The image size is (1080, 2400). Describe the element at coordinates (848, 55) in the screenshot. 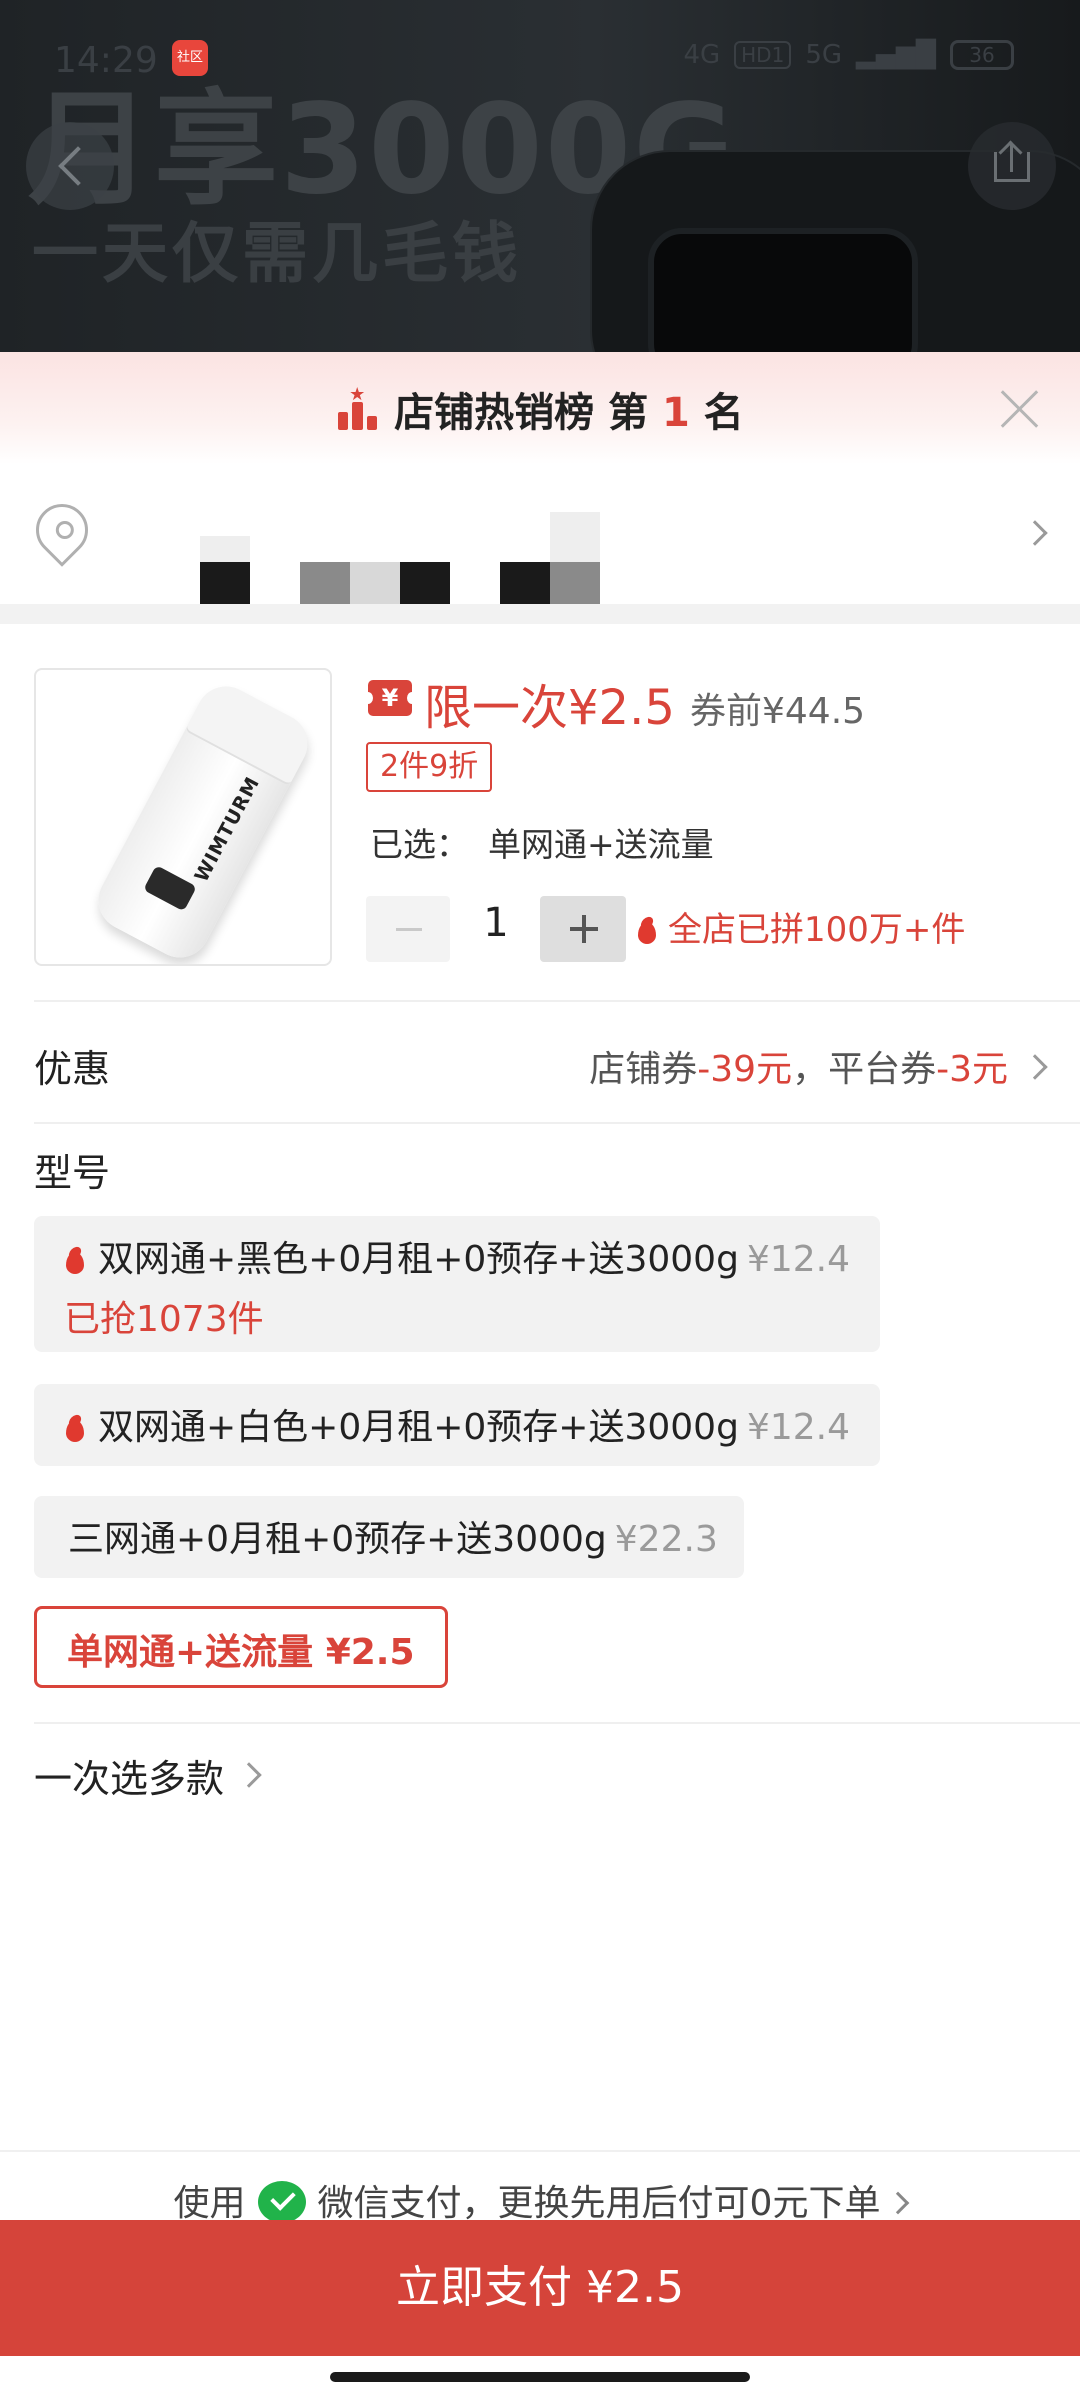

I see `status-indicators: 4G HD1 5G ▂▄▆█ 36` at that location.